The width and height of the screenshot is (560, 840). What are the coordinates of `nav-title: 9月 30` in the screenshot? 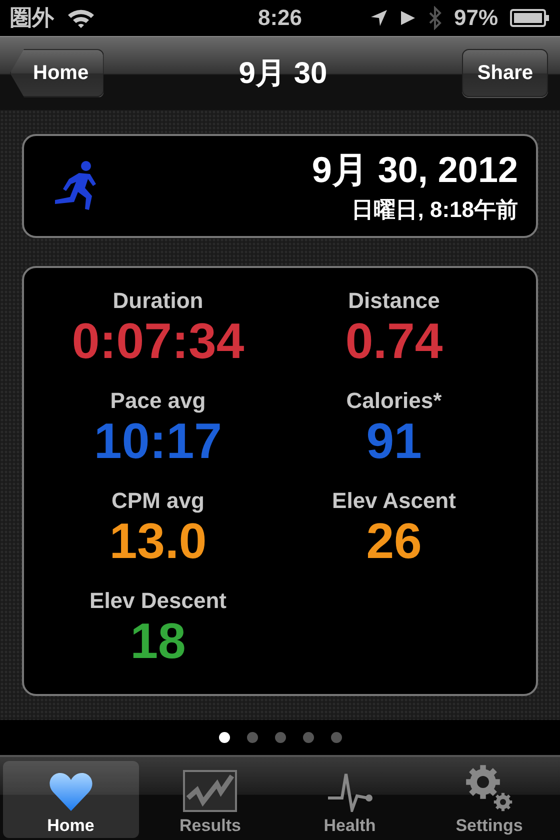 It's located at (283, 74).